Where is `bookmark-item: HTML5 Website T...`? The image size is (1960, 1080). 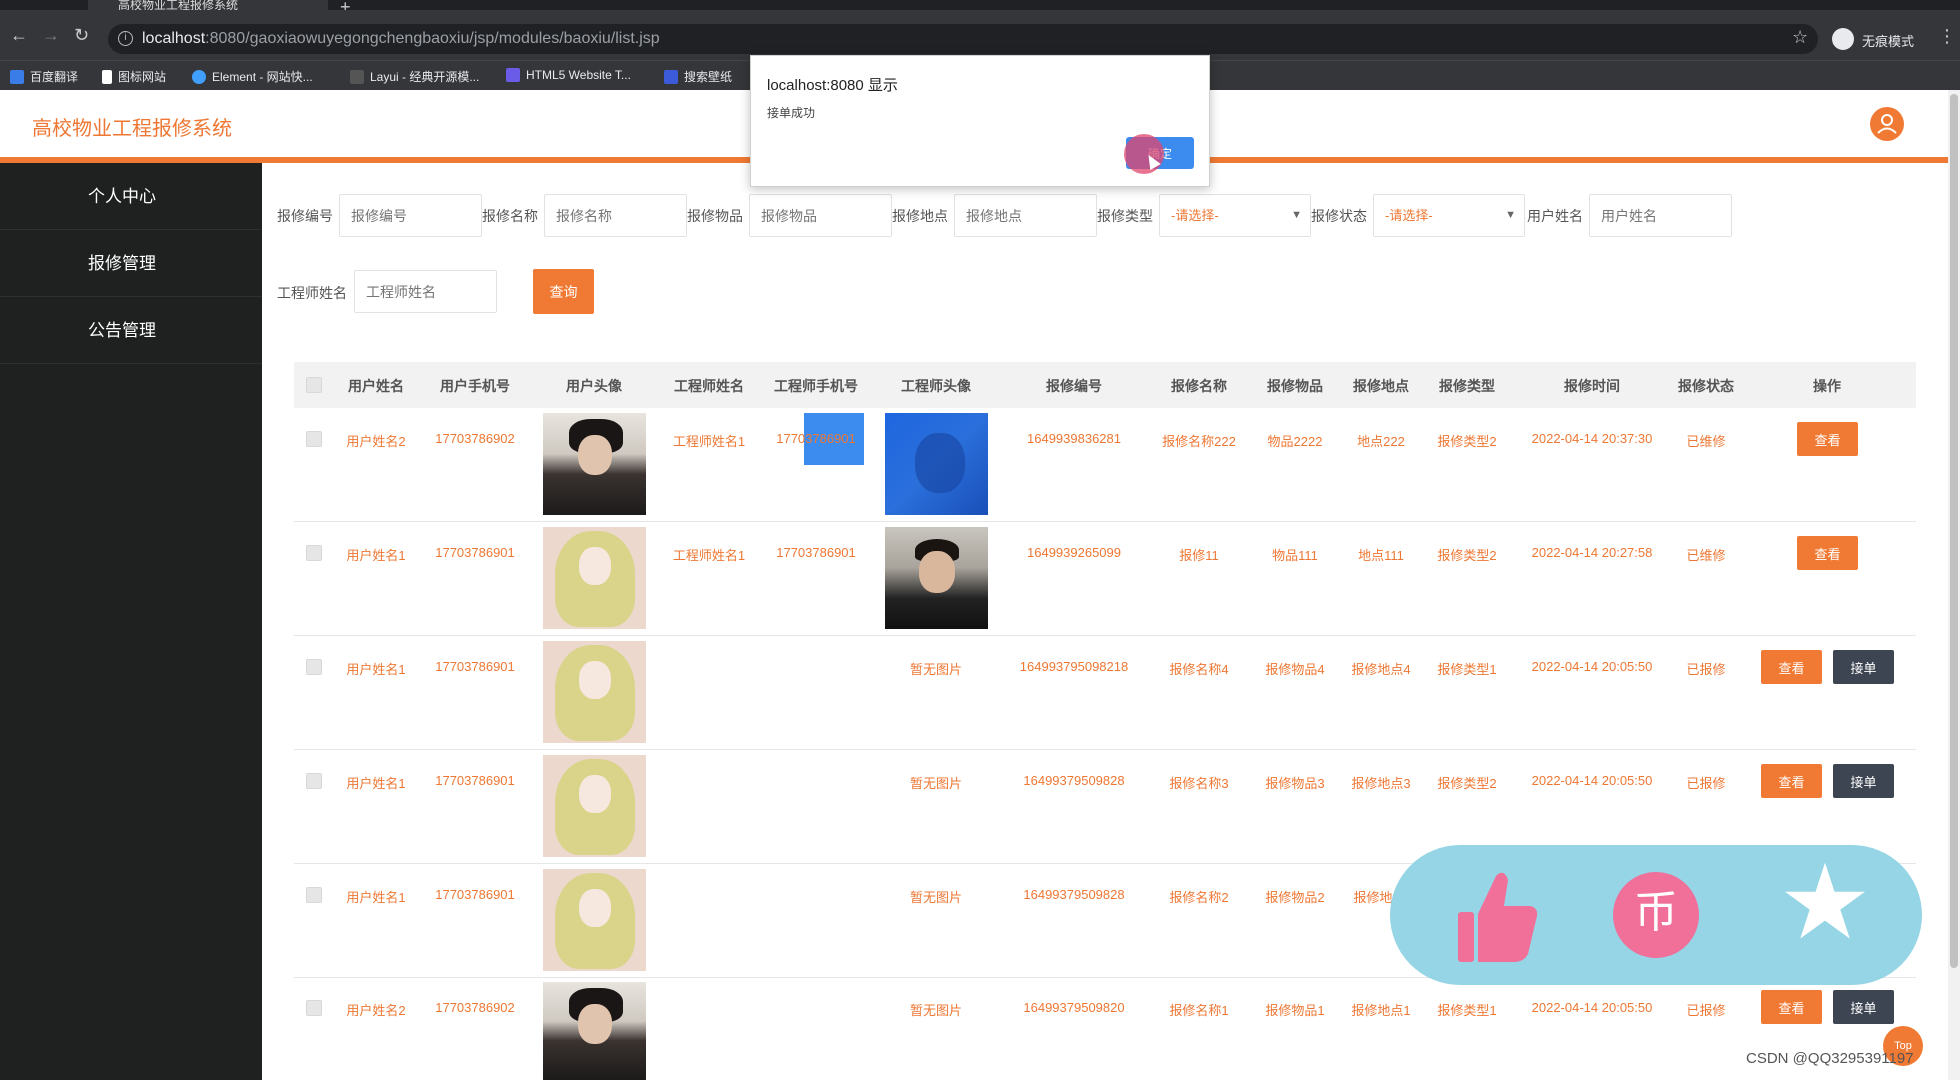
bookmark-item: HTML5 Website T... is located at coordinates (568, 75).